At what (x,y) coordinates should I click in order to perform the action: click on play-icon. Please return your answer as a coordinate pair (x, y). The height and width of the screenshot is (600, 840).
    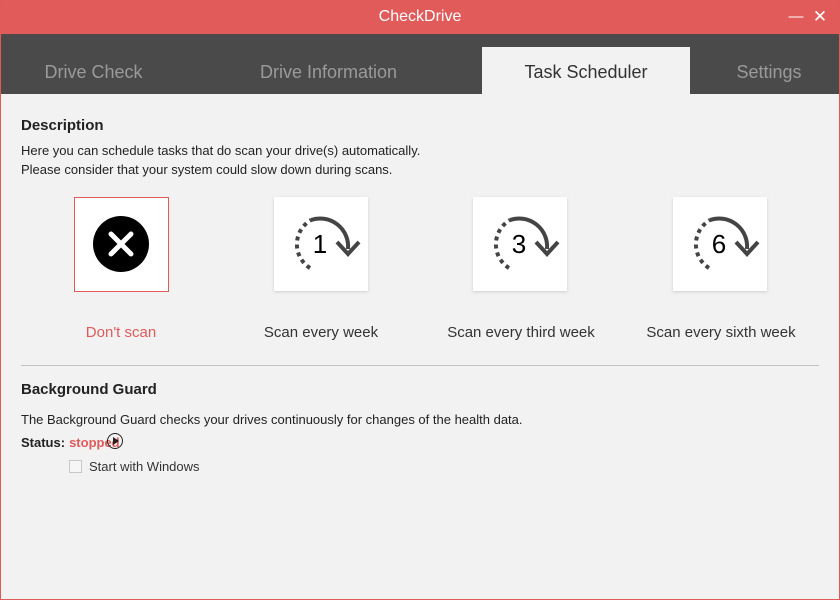
    Looking at the image, I should click on (115, 441).